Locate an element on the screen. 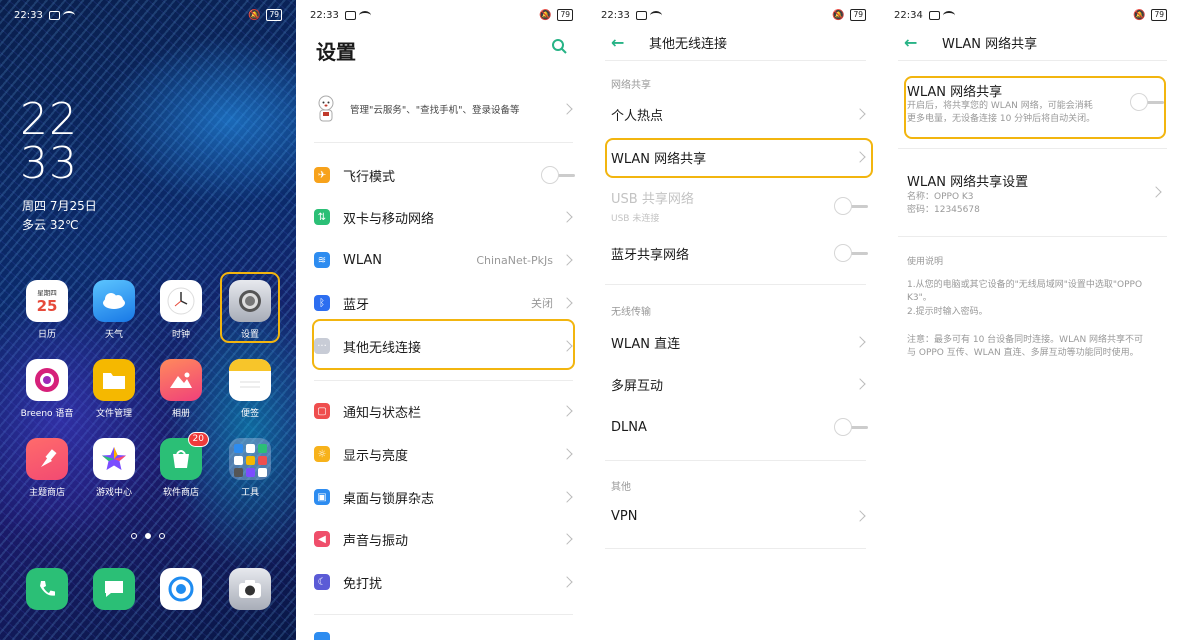 The image size is (1181, 640). multiscreen-row: 多屏互动 is located at coordinates (740, 384).